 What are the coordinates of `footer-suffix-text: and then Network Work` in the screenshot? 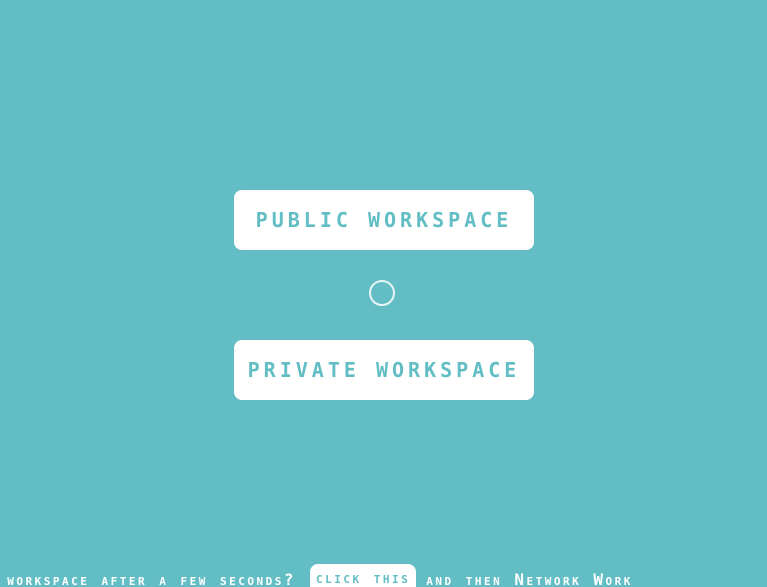 It's located at (529, 578).